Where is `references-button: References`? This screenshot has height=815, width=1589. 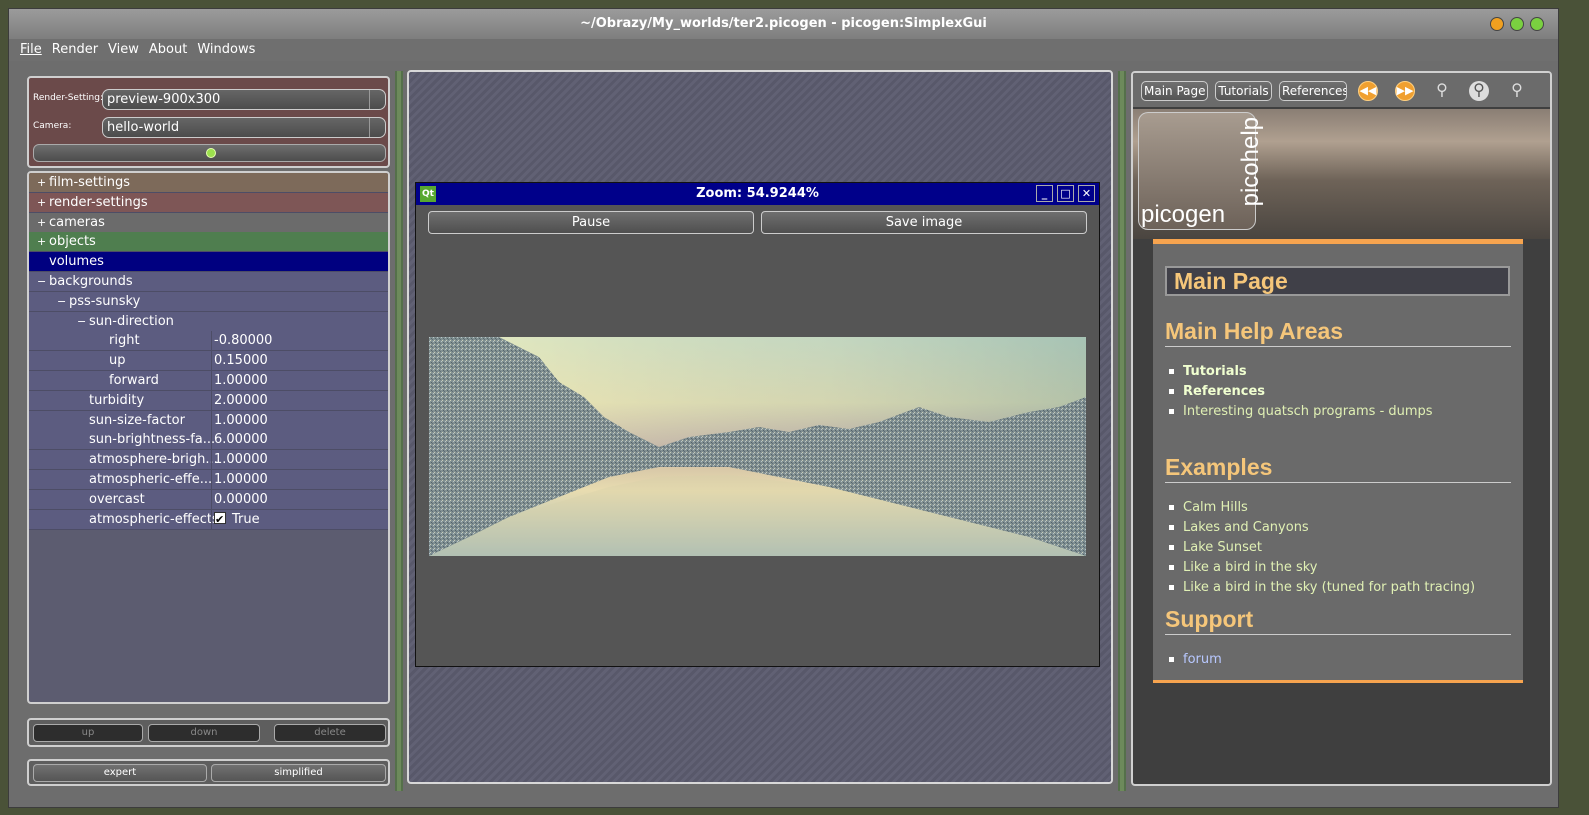
references-button: References is located at coordinates (1313, 91).